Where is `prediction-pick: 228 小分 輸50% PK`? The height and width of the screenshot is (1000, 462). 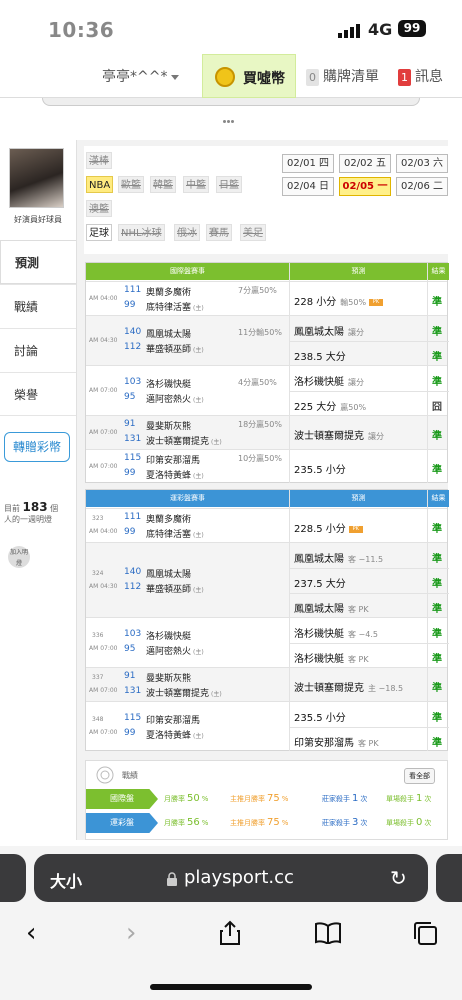 prediction-pick: 228 小分 輸50% PK is located at coordinates (339, 300).